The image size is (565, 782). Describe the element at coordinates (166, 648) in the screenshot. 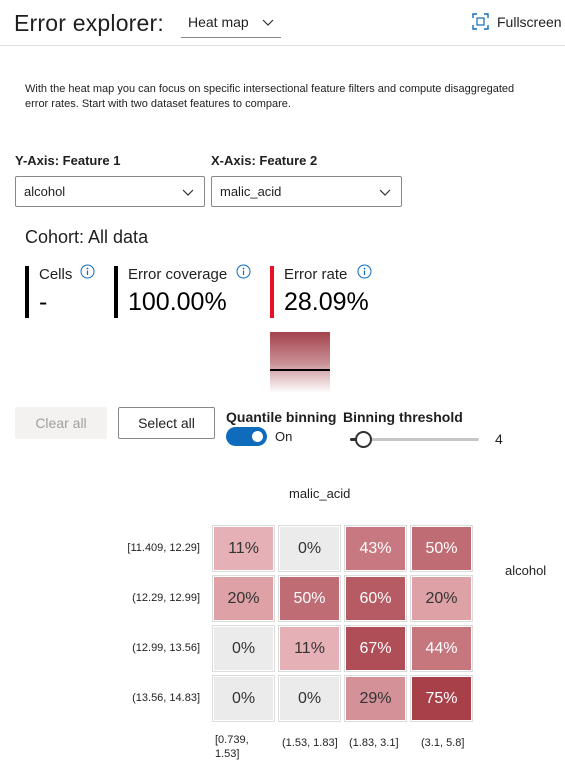

I see `heatmap-row-label: (12.99, 13.56]` at that location.